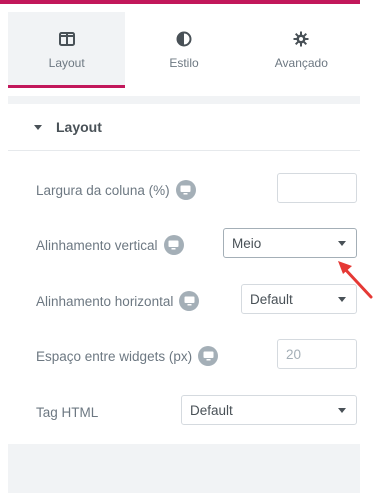 Image resolution: width=374 pixels, height=493 pixels. I want to click on right-gutter, so click(367, 246).